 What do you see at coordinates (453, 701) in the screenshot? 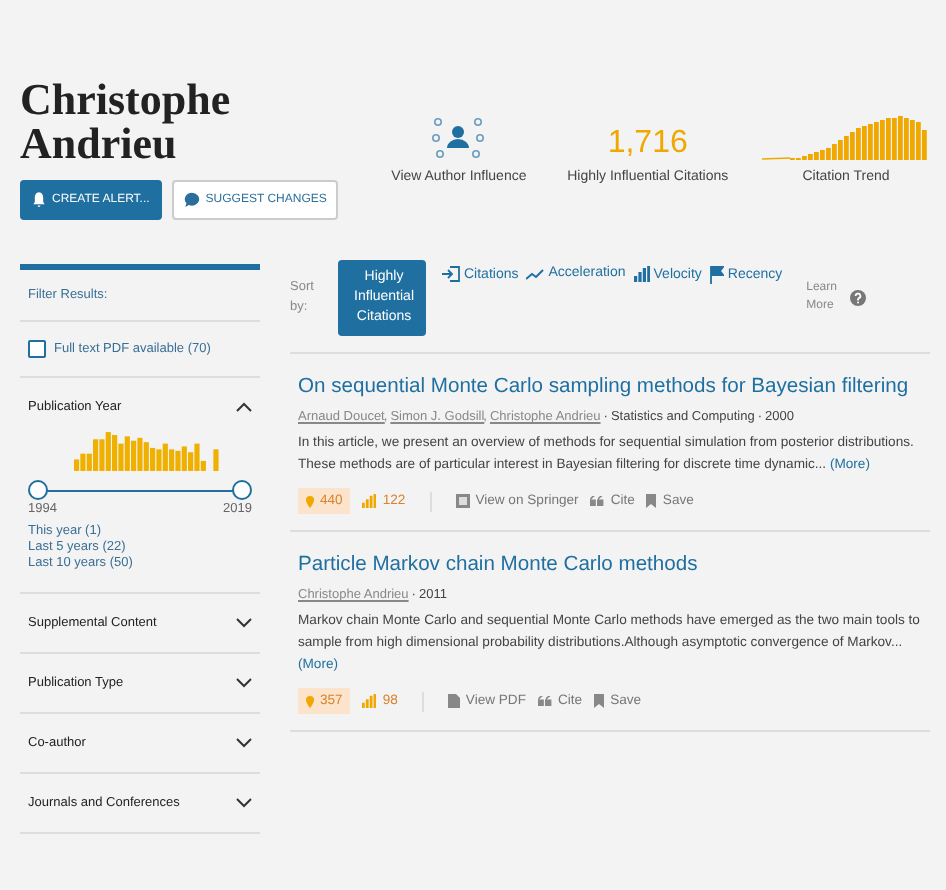
I see `document-icon` at bounding box center [453, 701].